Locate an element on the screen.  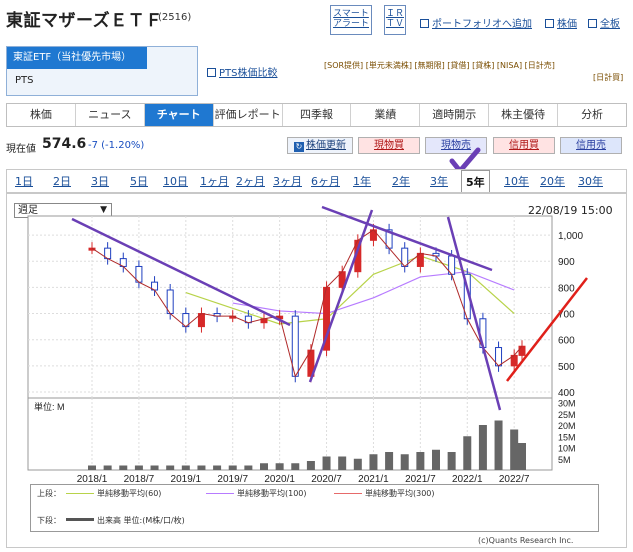
legend-upper-label: 上段： is located at coordinates (49, 493).